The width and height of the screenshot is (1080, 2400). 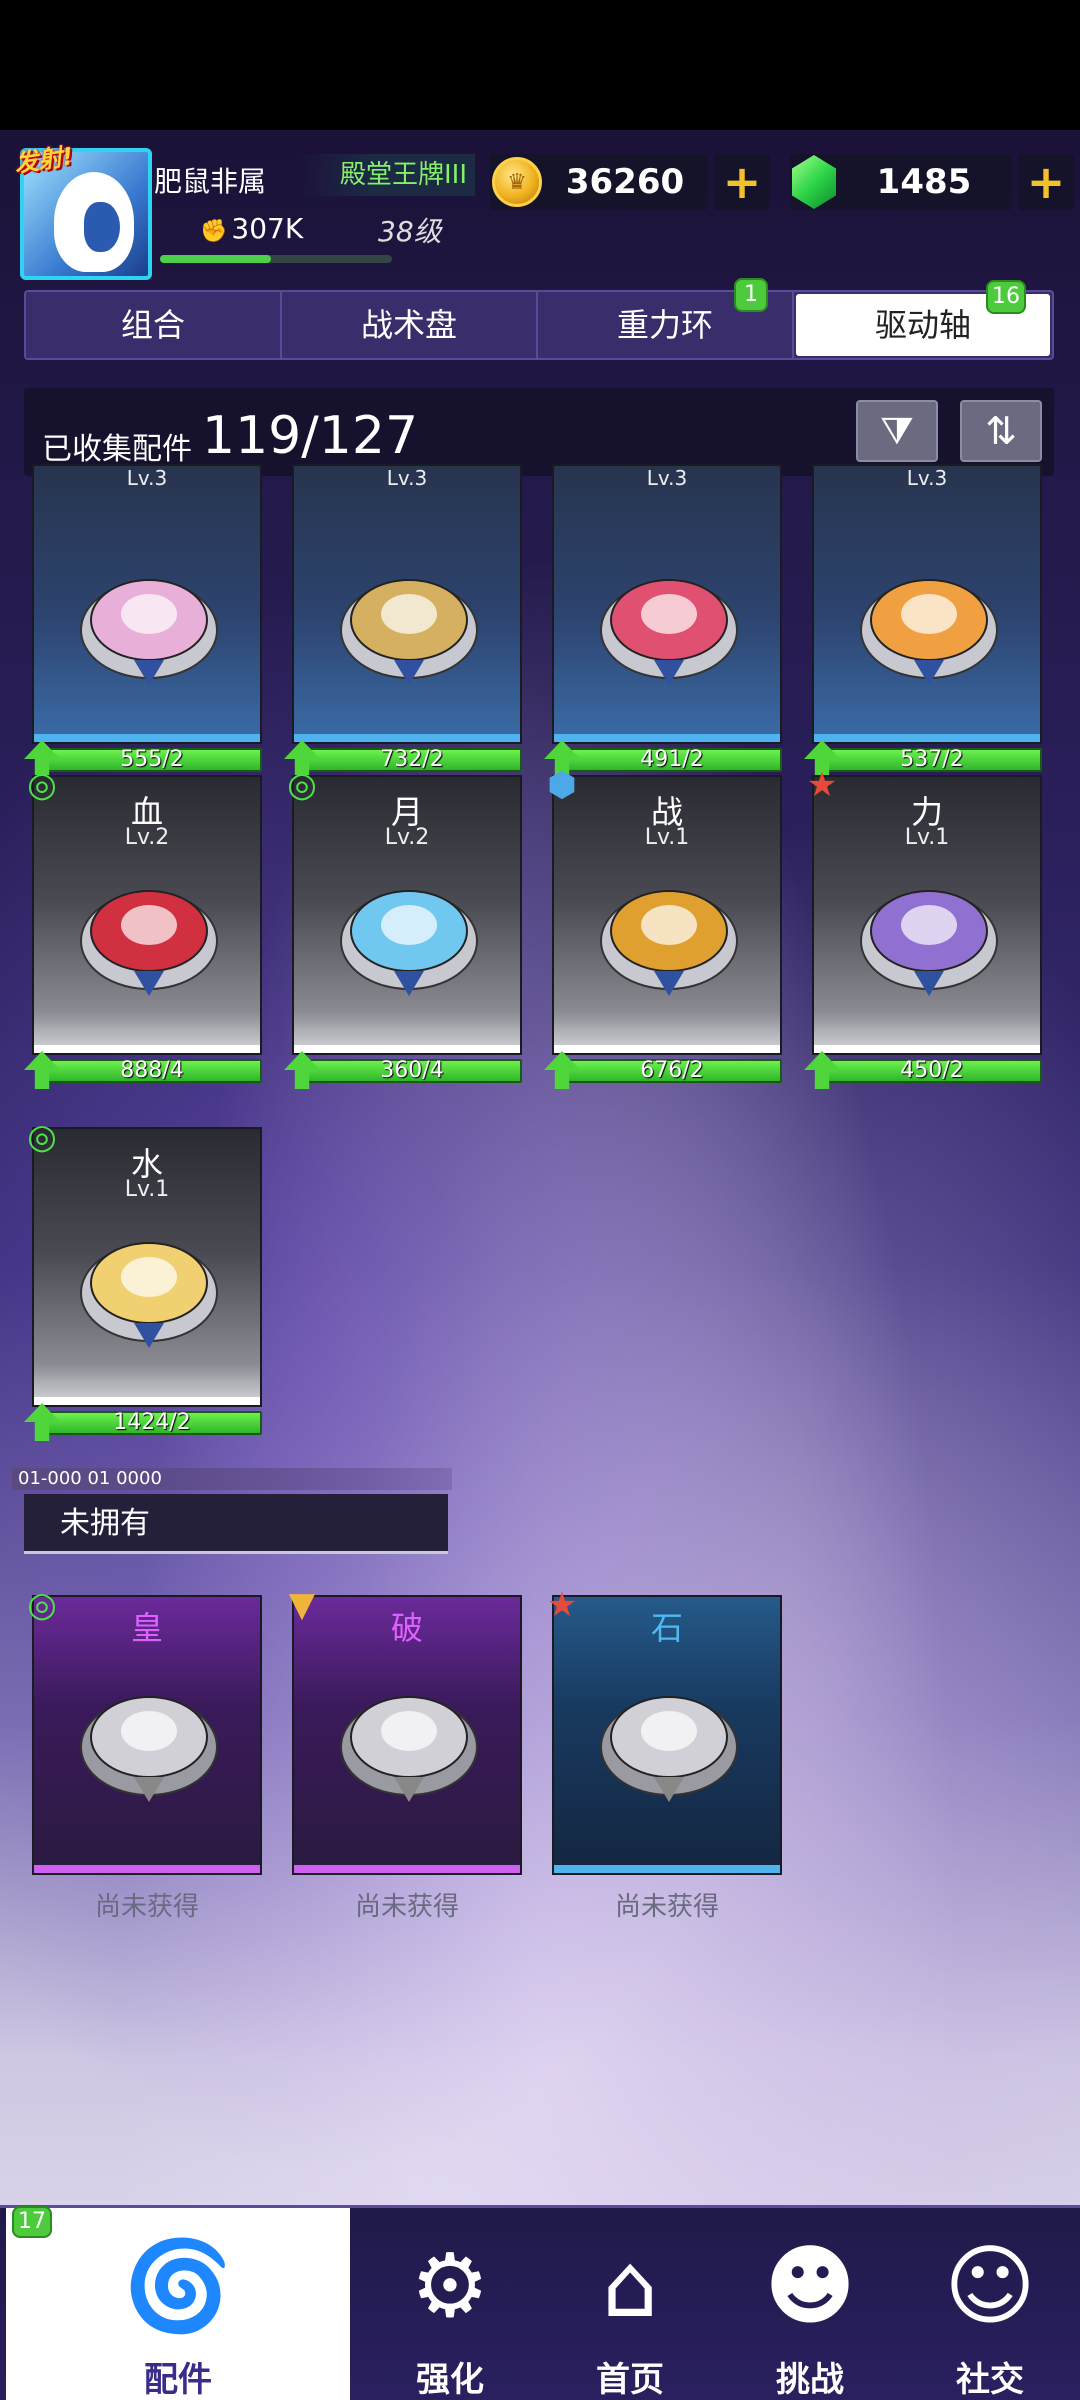 I want to click on gold-triangle-icon: ▼, so click(x=302, y=1605).